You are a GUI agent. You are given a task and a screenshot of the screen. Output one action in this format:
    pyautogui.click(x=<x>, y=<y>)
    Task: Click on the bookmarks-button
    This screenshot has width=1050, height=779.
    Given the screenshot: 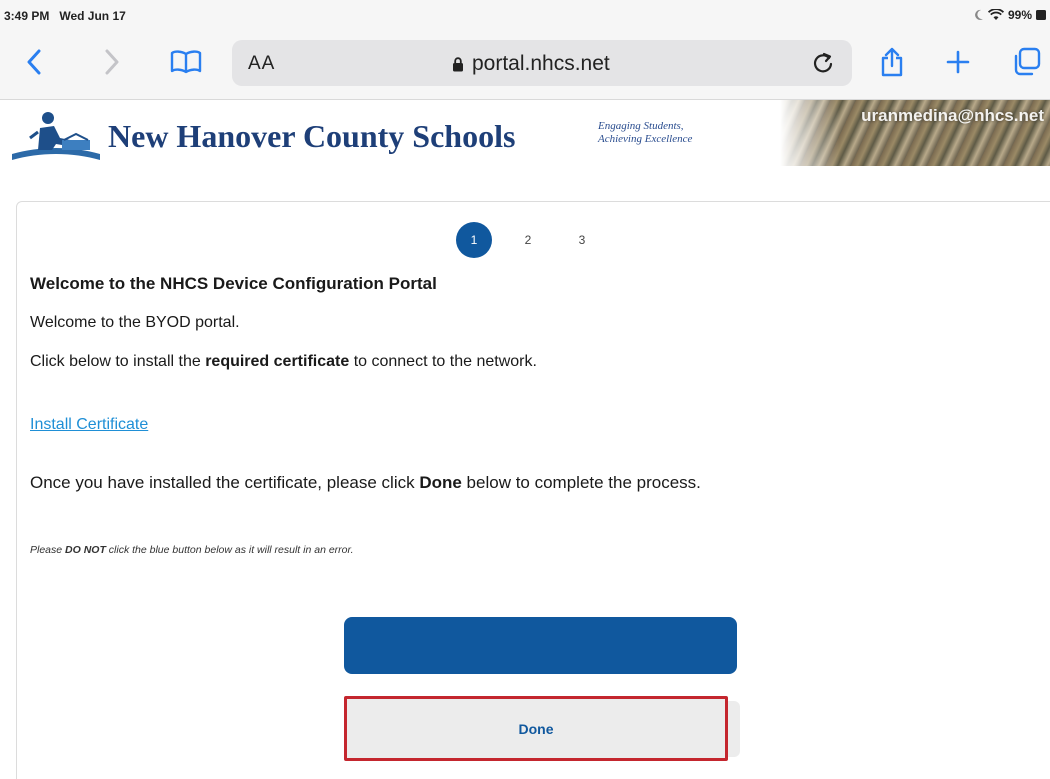 What is the action you would take?
    pyautogui.click(x=186, y=62)
    